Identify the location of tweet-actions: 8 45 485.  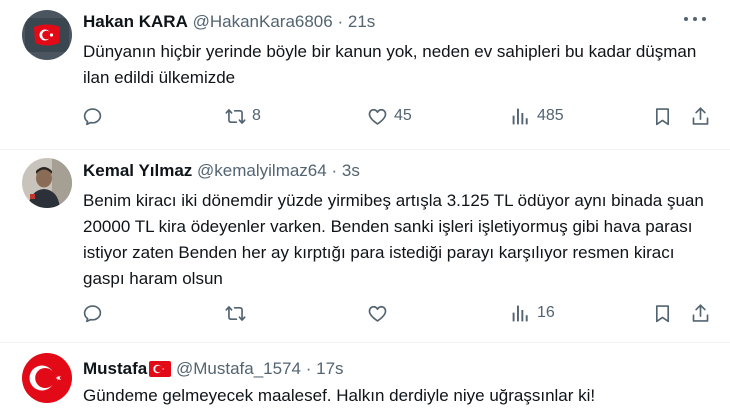
(365, 116).